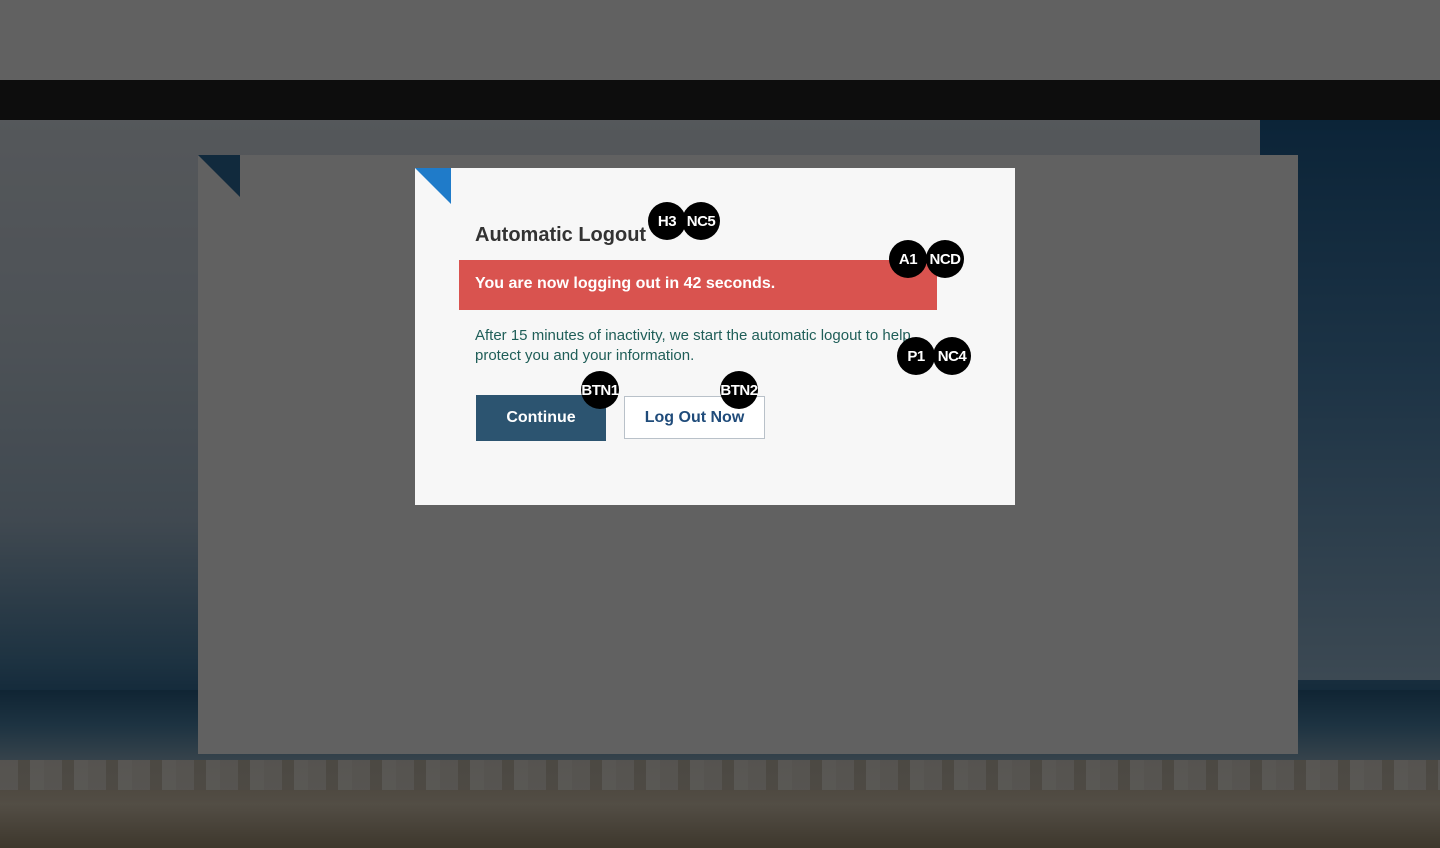 The width and height of the screenshot is (1440, 848). I want to click on badge-title-nc: NC5, so click(701, 221).